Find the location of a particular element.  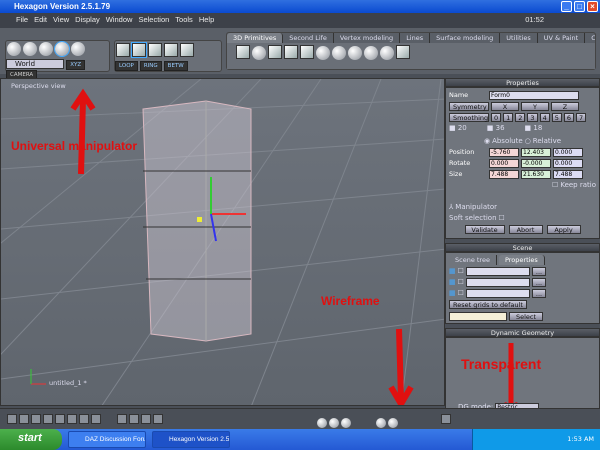

keep-ratio-checkbox: Keep ratio is located at coordinates (578, 185).